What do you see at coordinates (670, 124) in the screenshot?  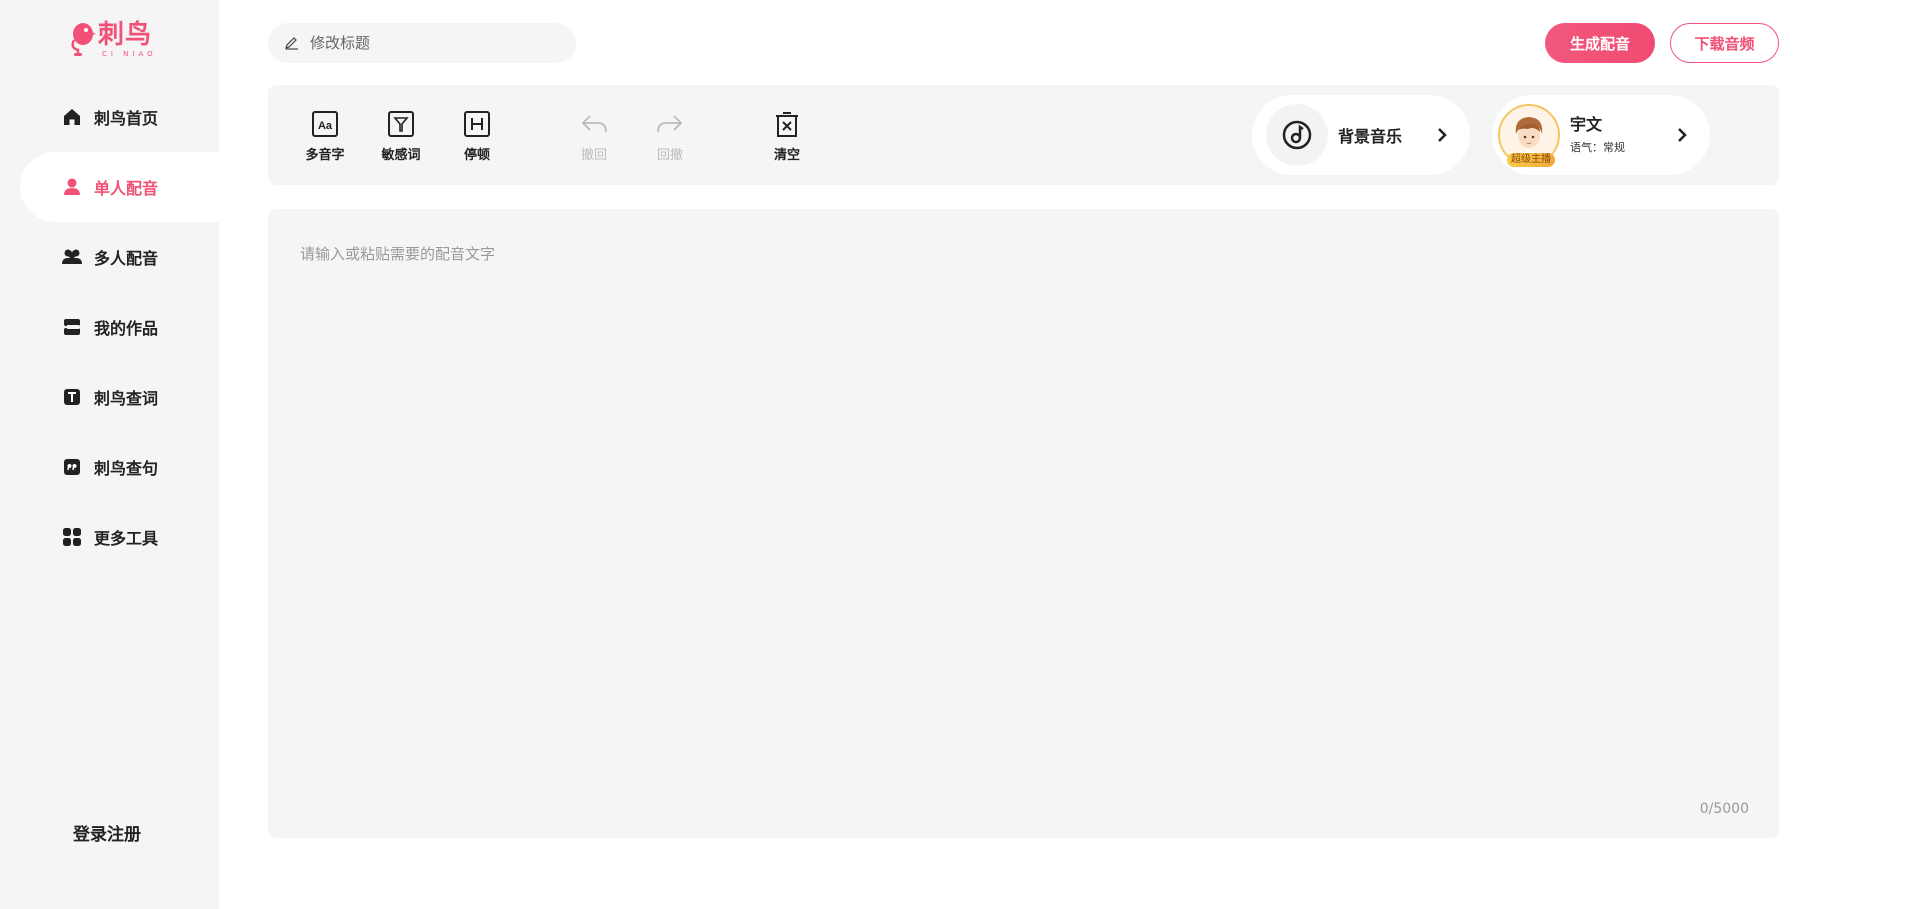 I see `redo-icon` at bounding box center [670, 124].